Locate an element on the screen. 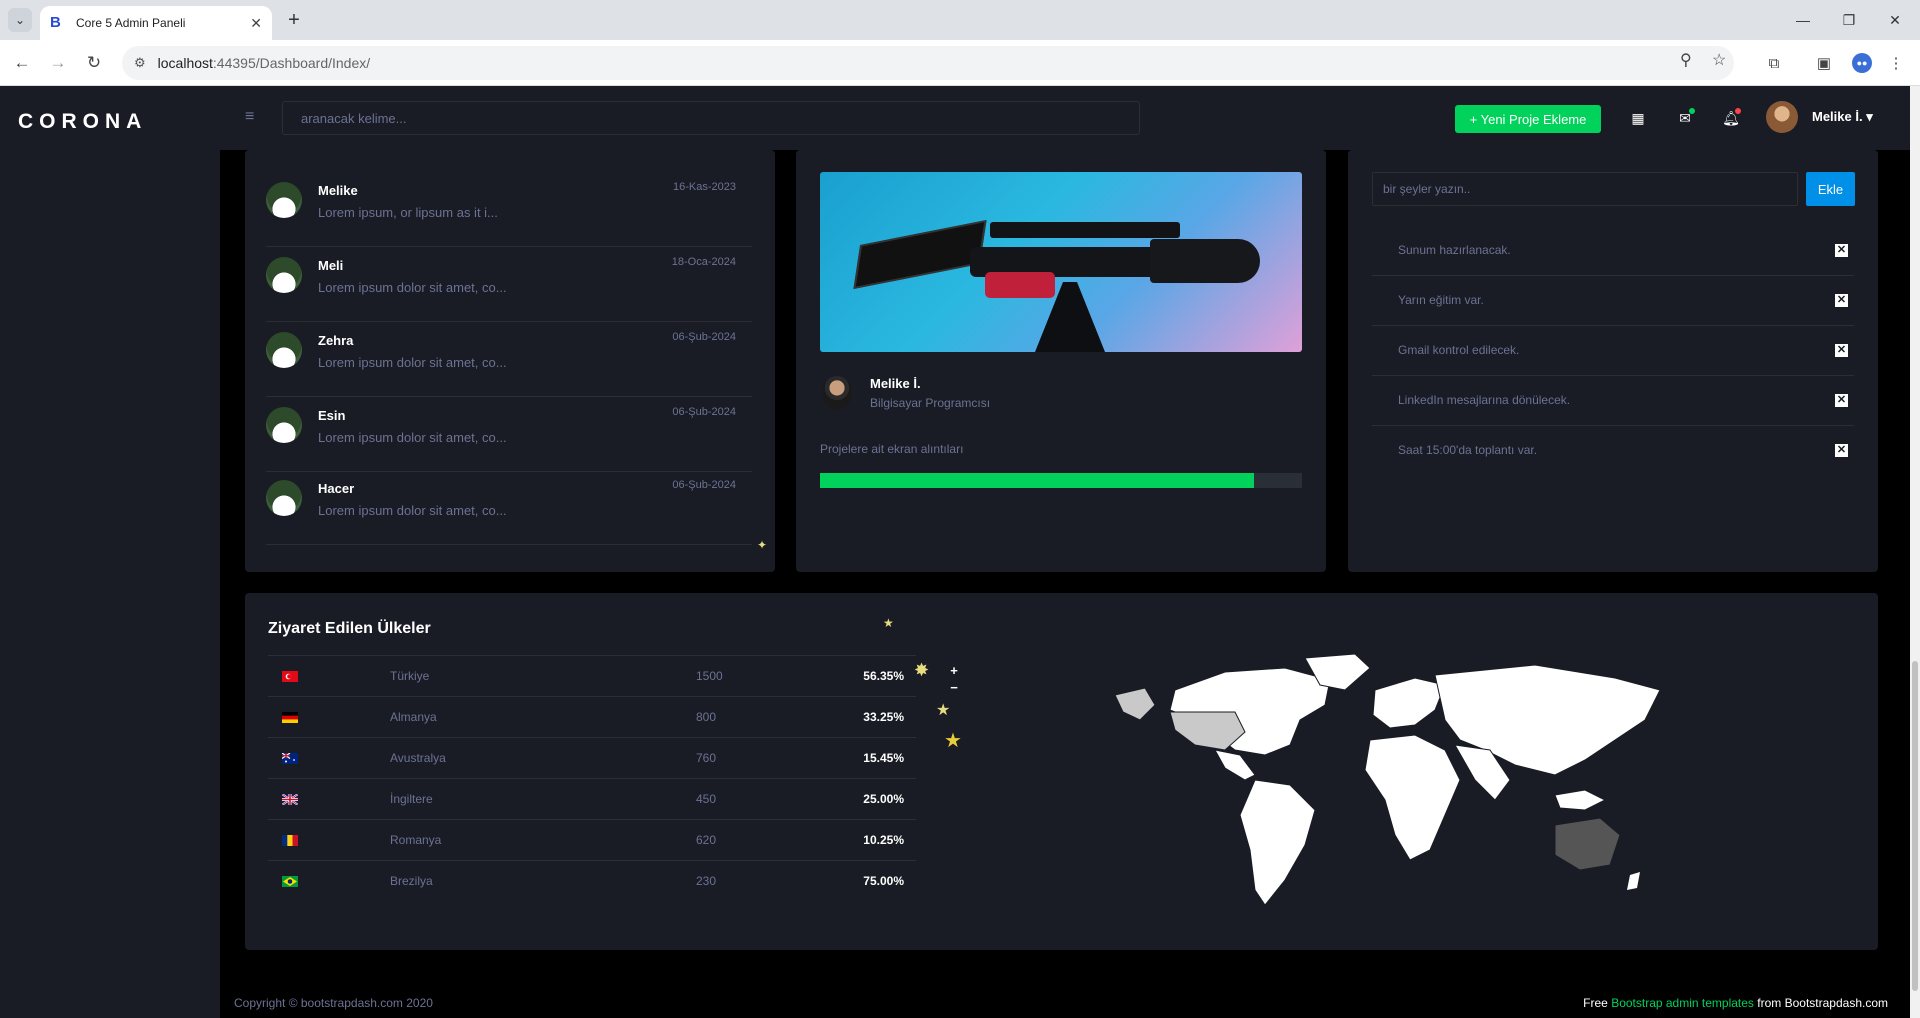 The image size is (1920, 1018). country-visits: 620 is located at coordinates (706, 840).